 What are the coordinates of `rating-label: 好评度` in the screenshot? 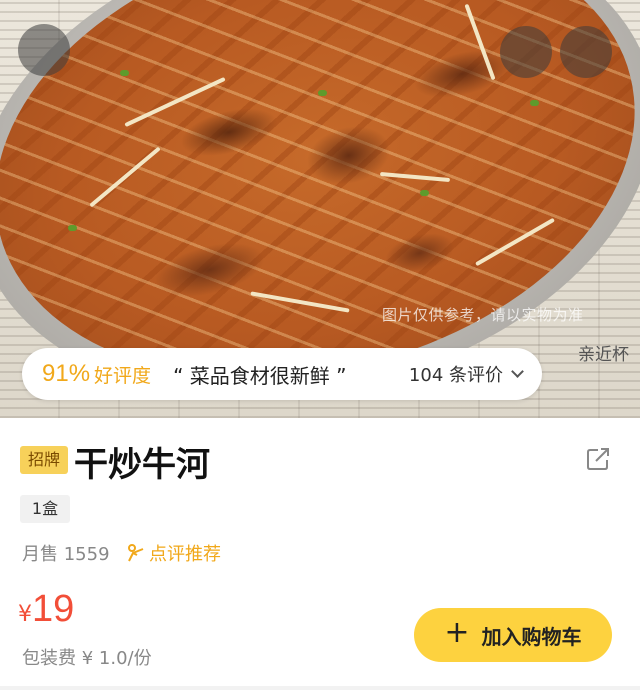 It's located at (123, 375).